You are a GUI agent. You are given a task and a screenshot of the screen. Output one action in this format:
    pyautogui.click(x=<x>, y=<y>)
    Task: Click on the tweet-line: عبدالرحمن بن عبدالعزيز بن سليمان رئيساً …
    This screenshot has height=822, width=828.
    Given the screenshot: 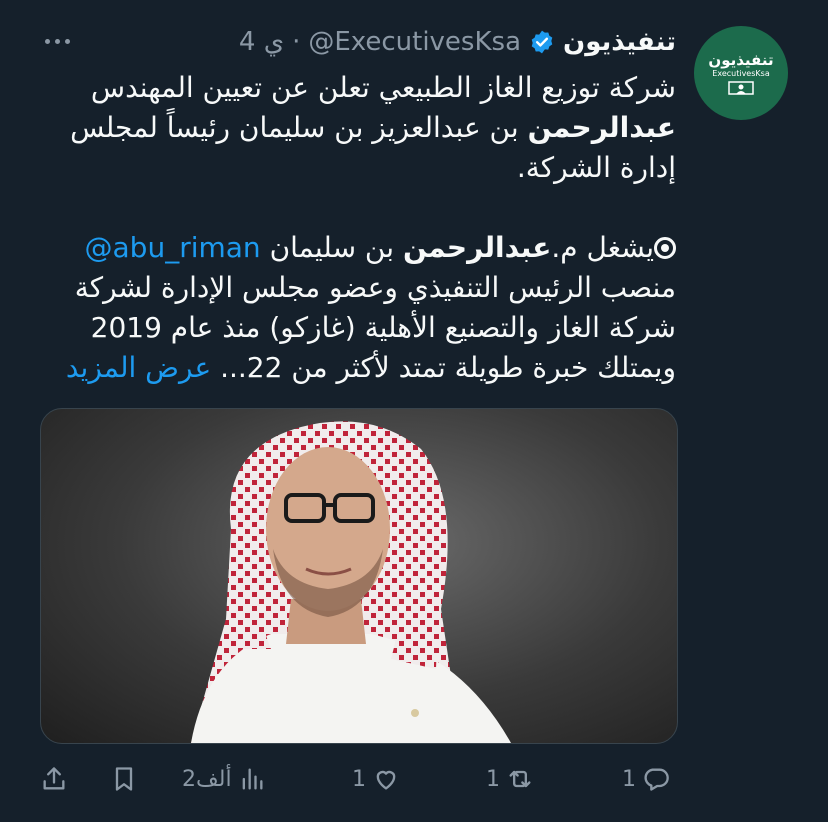 What is the action you would take?
    pyautogui.click(x=358, y=128)
    